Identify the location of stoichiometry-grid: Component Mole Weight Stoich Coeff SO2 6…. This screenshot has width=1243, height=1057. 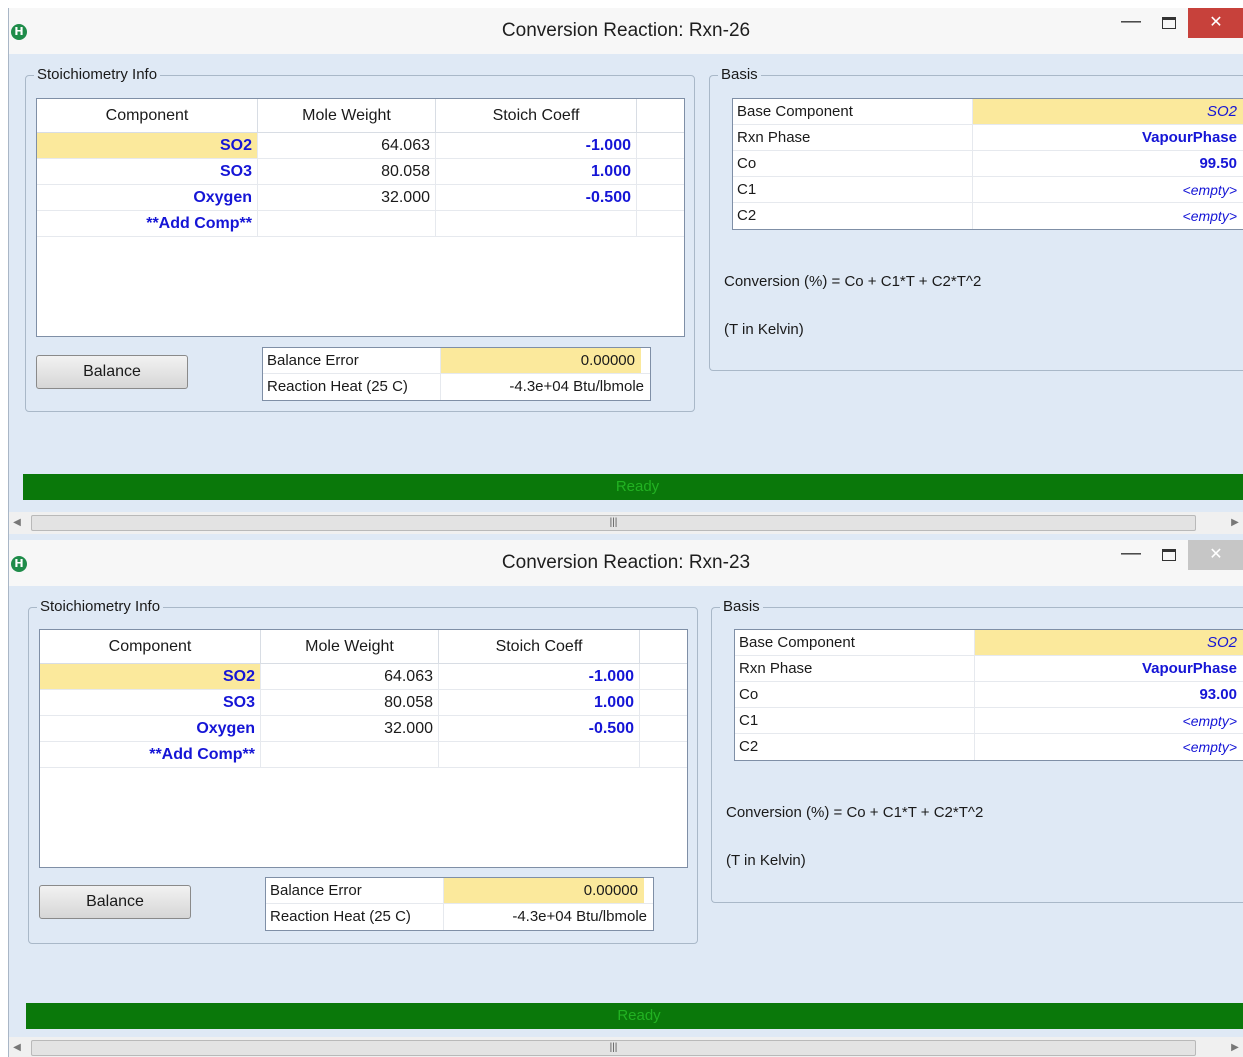
(363, 748).